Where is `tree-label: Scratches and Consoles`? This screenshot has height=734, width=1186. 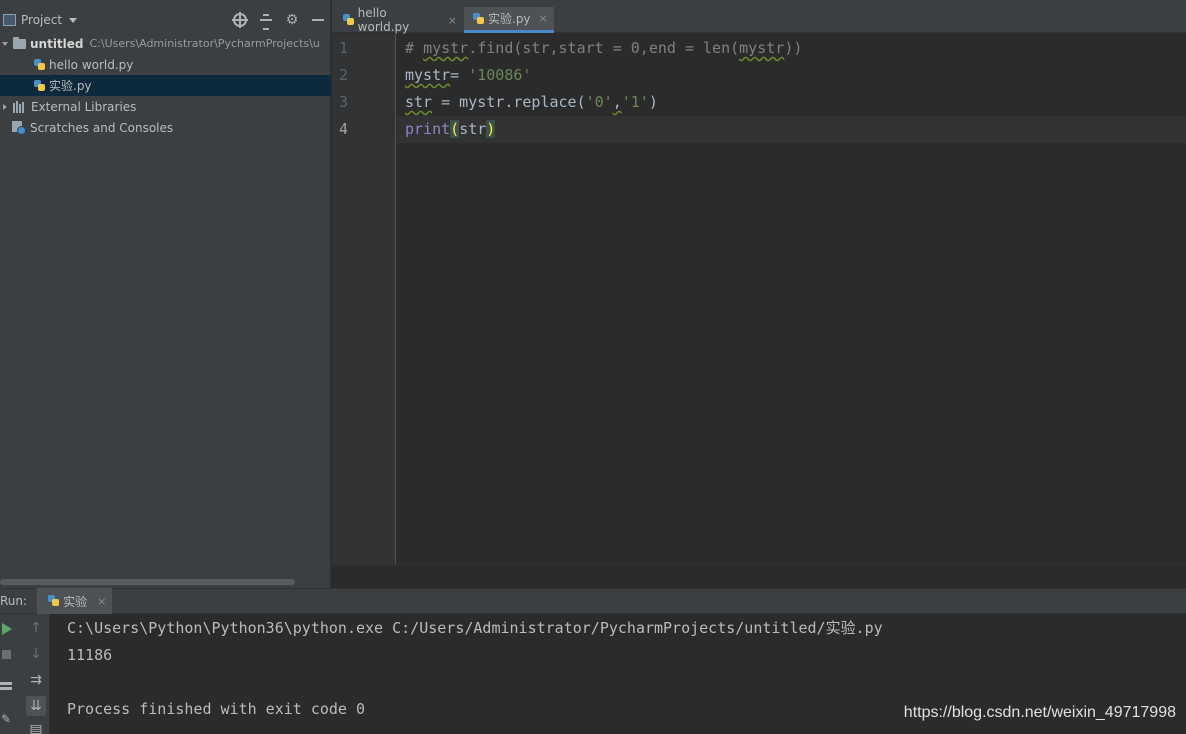
tree-label: Scratches and Consoles is located at coordinates (102, 127).